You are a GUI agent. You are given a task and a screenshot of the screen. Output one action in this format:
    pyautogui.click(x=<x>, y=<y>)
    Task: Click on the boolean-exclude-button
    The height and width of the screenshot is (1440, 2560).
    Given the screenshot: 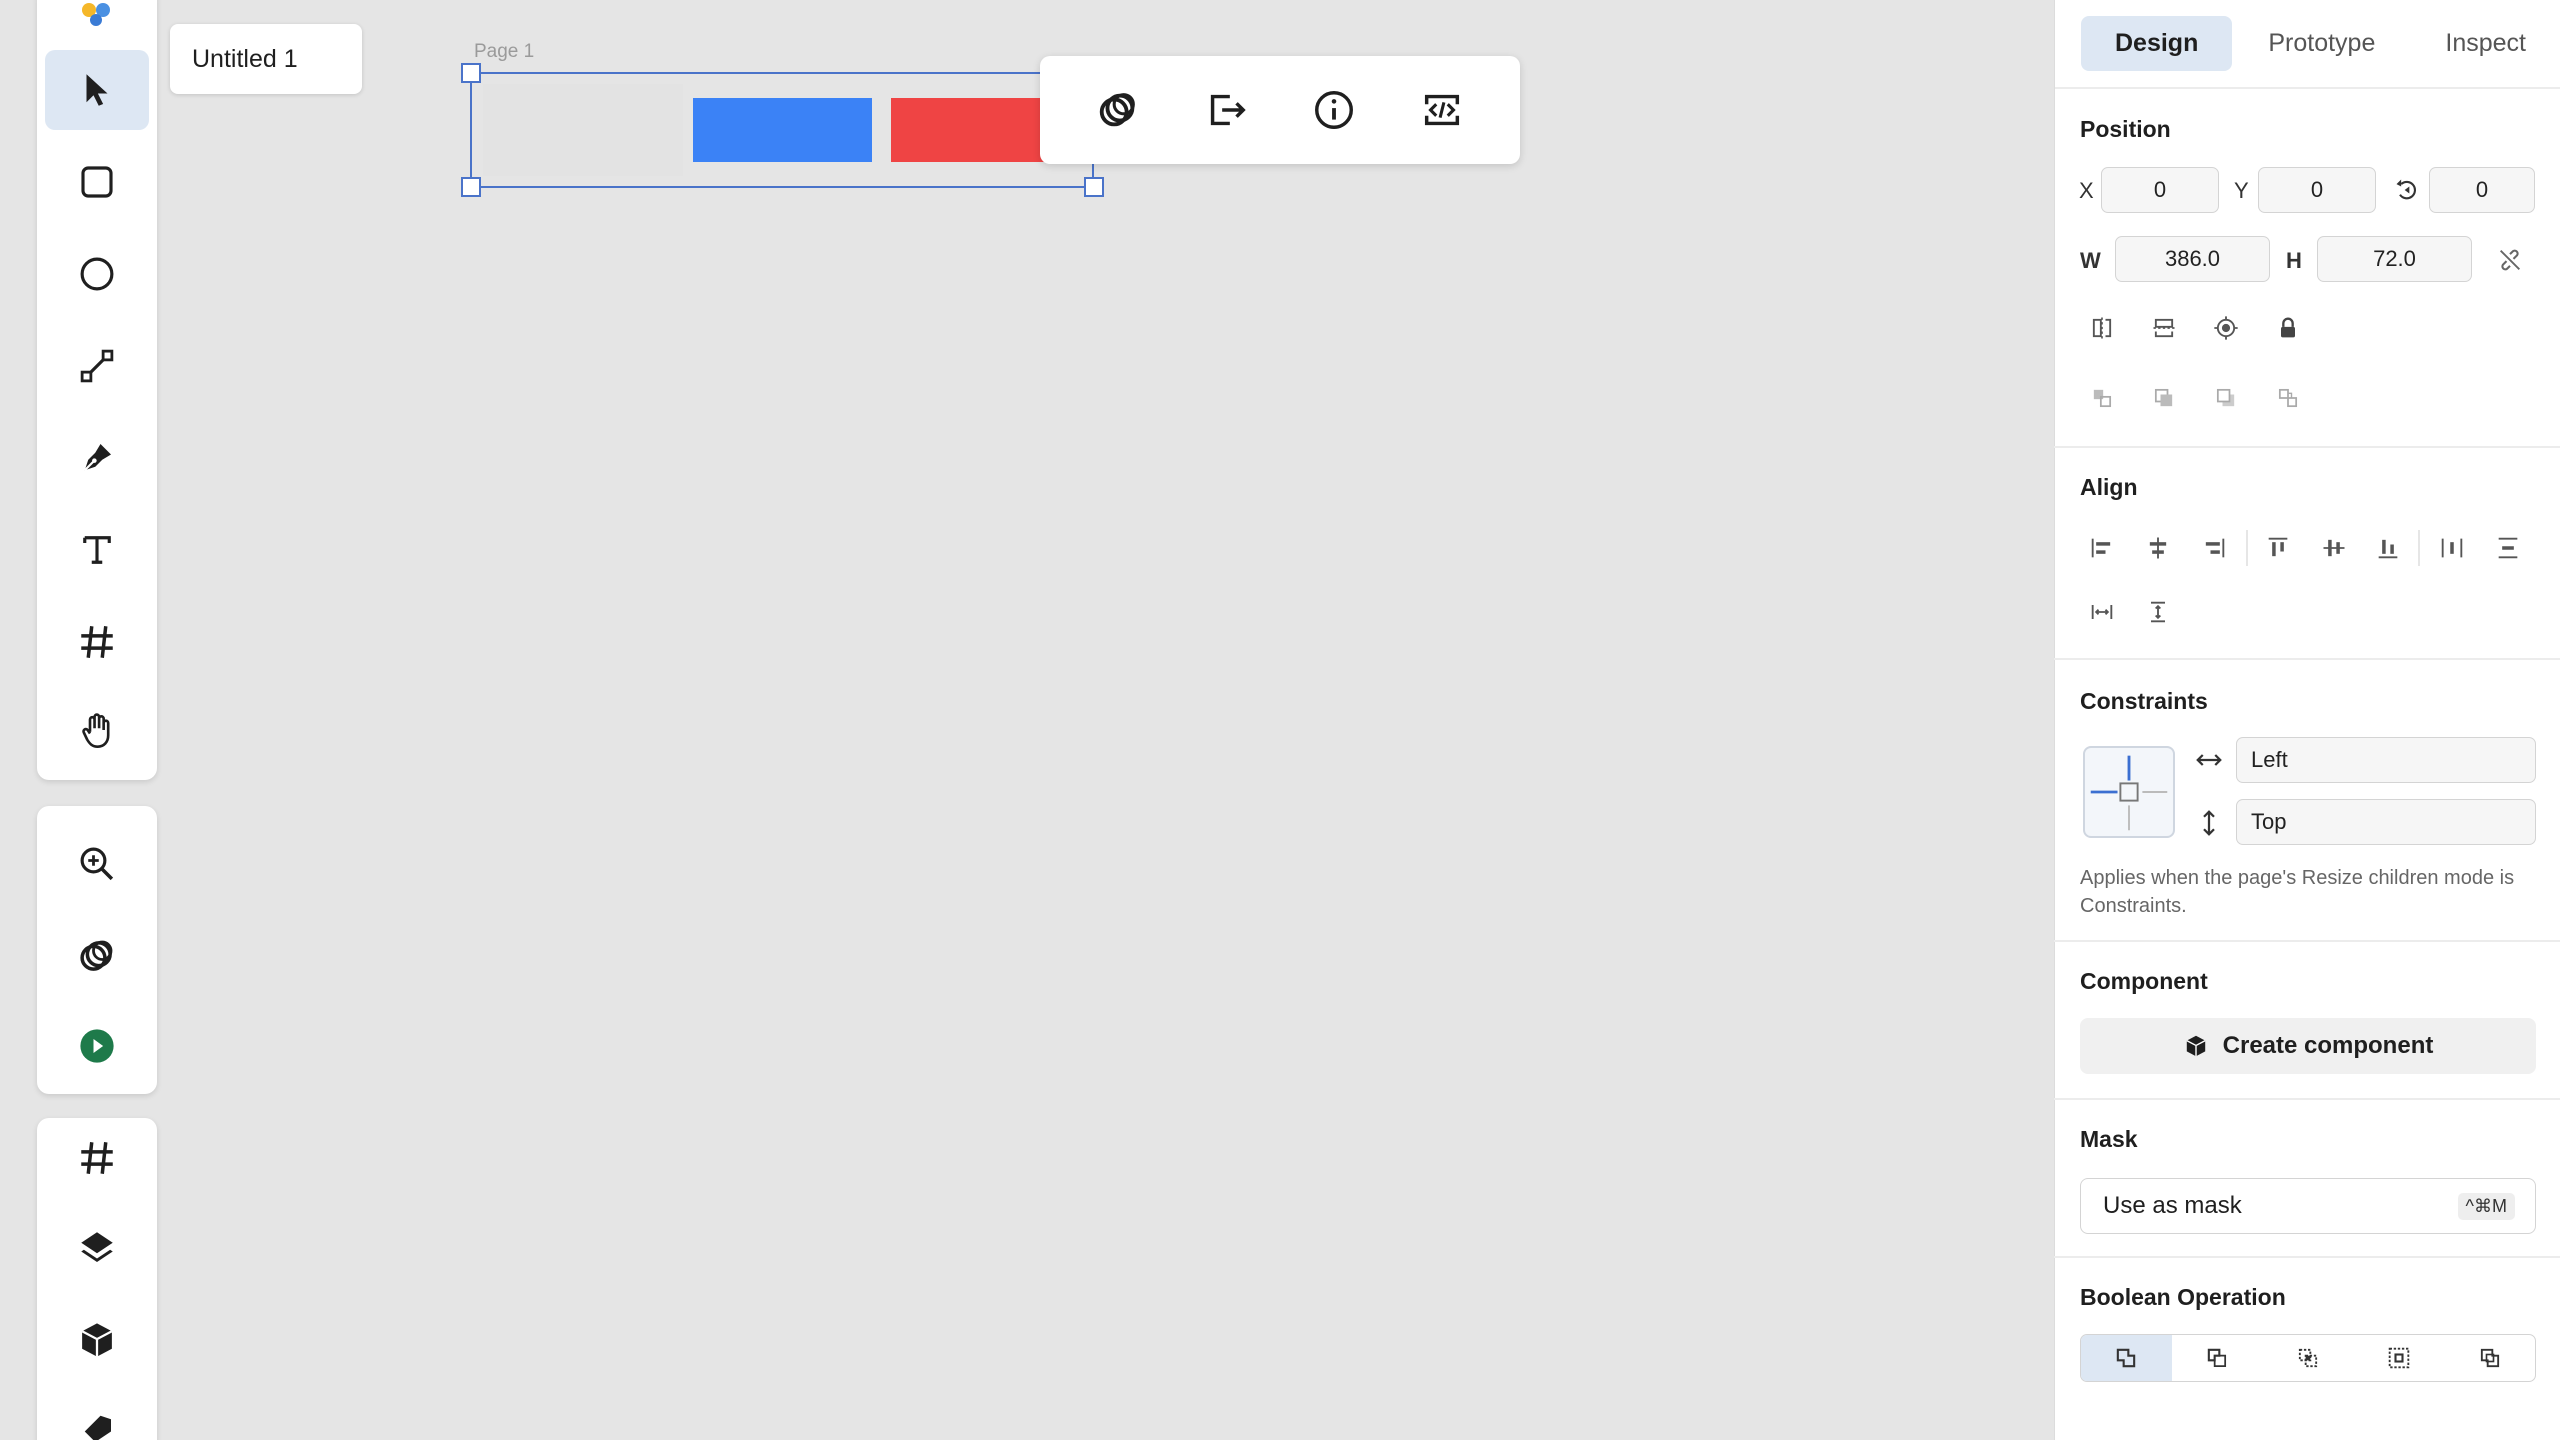 What is the action you would take?
    pyautogui.click(x=2398, y=1358)
    